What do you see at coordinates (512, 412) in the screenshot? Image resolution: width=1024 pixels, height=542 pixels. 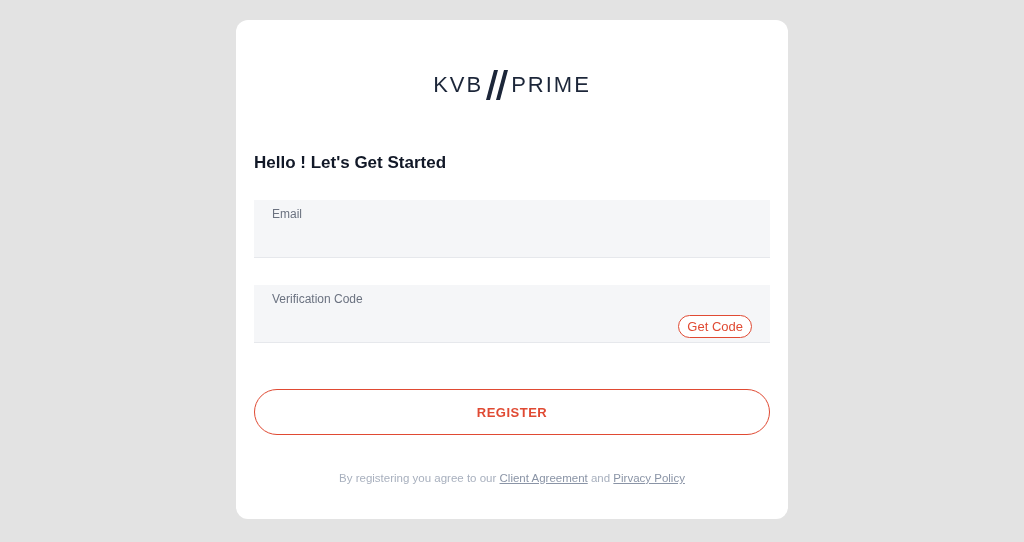 I see `register-button: REGISTER` at bounding box center [512, 412].